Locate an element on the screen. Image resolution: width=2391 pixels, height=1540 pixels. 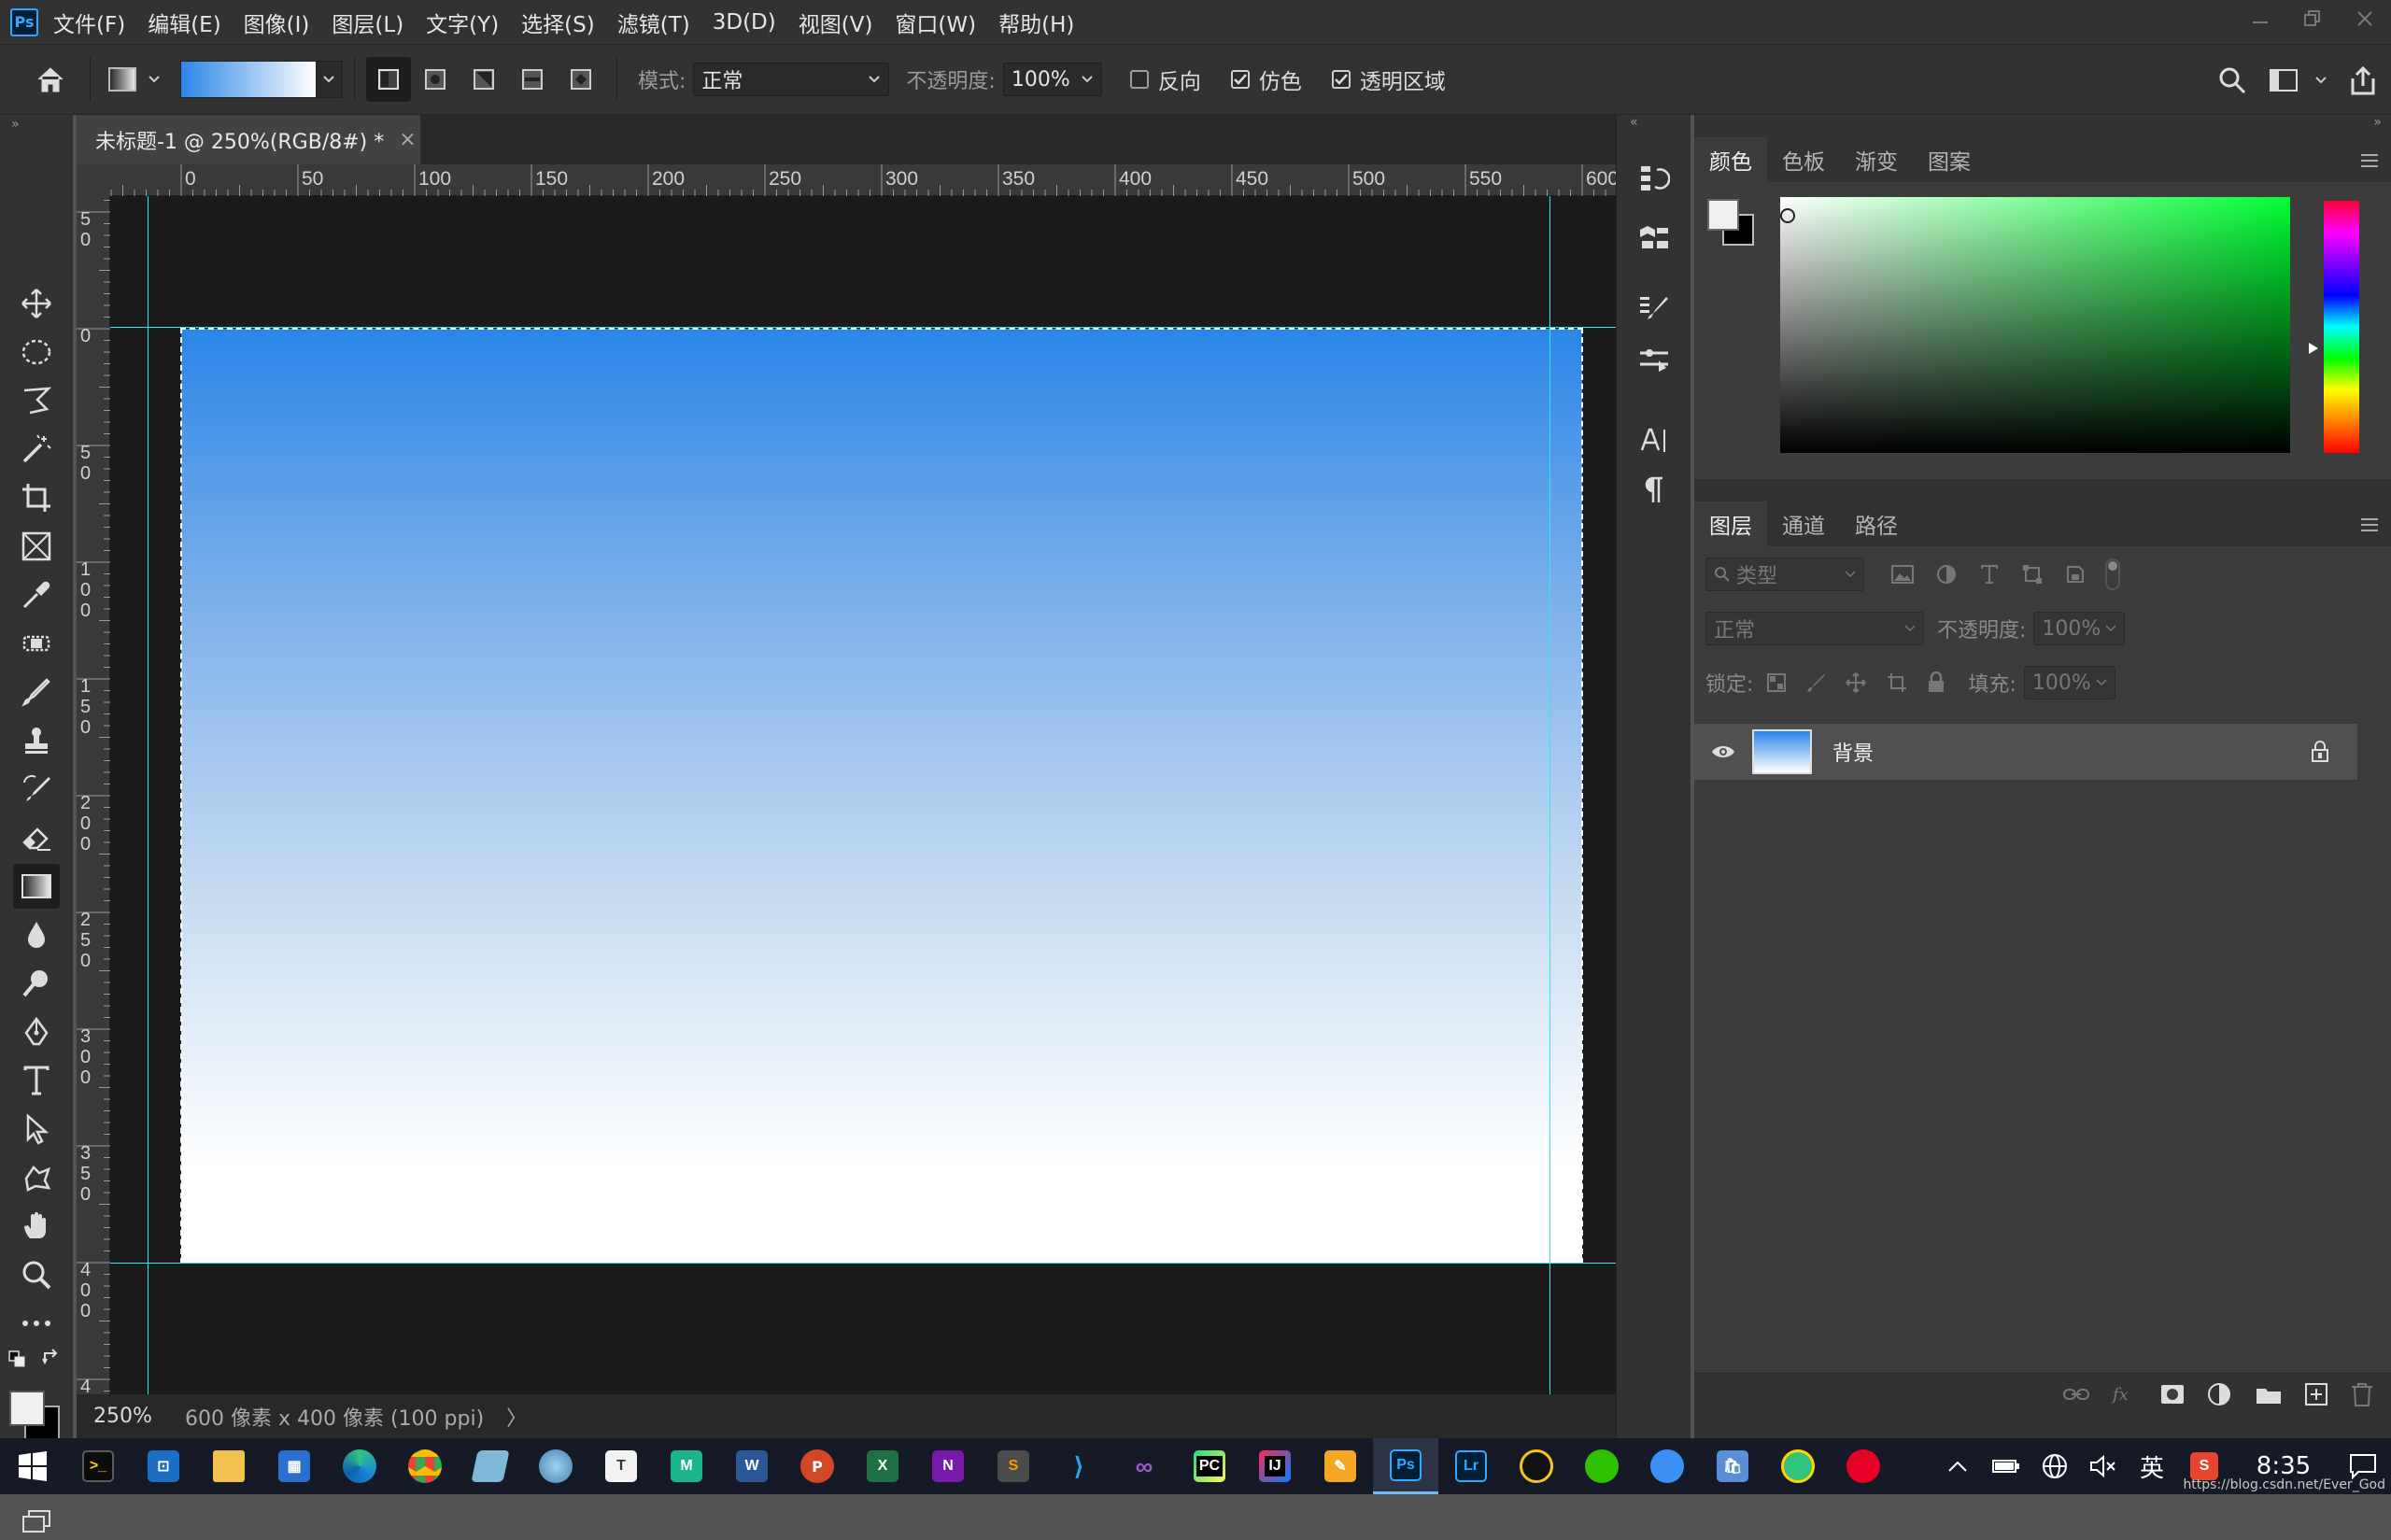
taskbar-typora: T is located at coordinates (621, 1466).